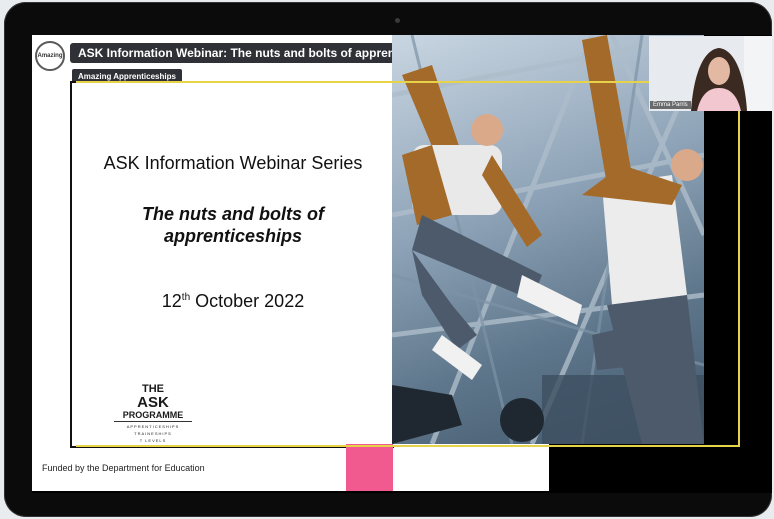 Image resolution: width=774 pixels, height=519 pixels. I want to click on camera-dot, so click(397, 20).